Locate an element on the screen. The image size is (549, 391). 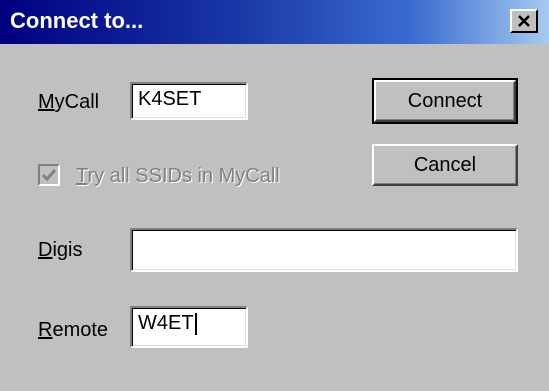
mycall-field: K4SET is located at coordinates (189, 101).